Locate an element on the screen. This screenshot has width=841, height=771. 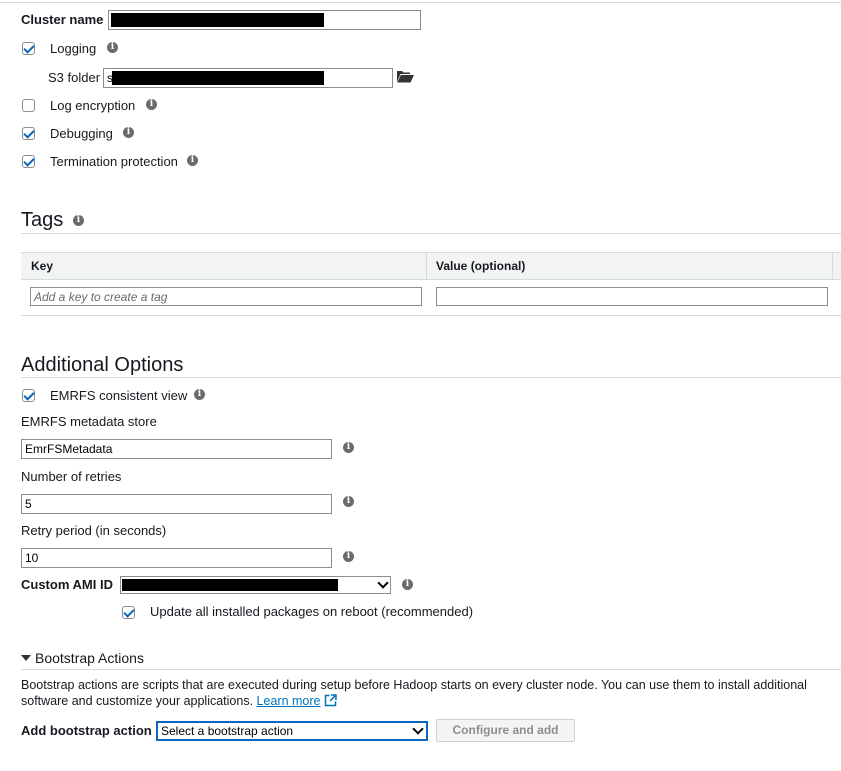
tags-bottom-rule is located at coordinates (431, 315).